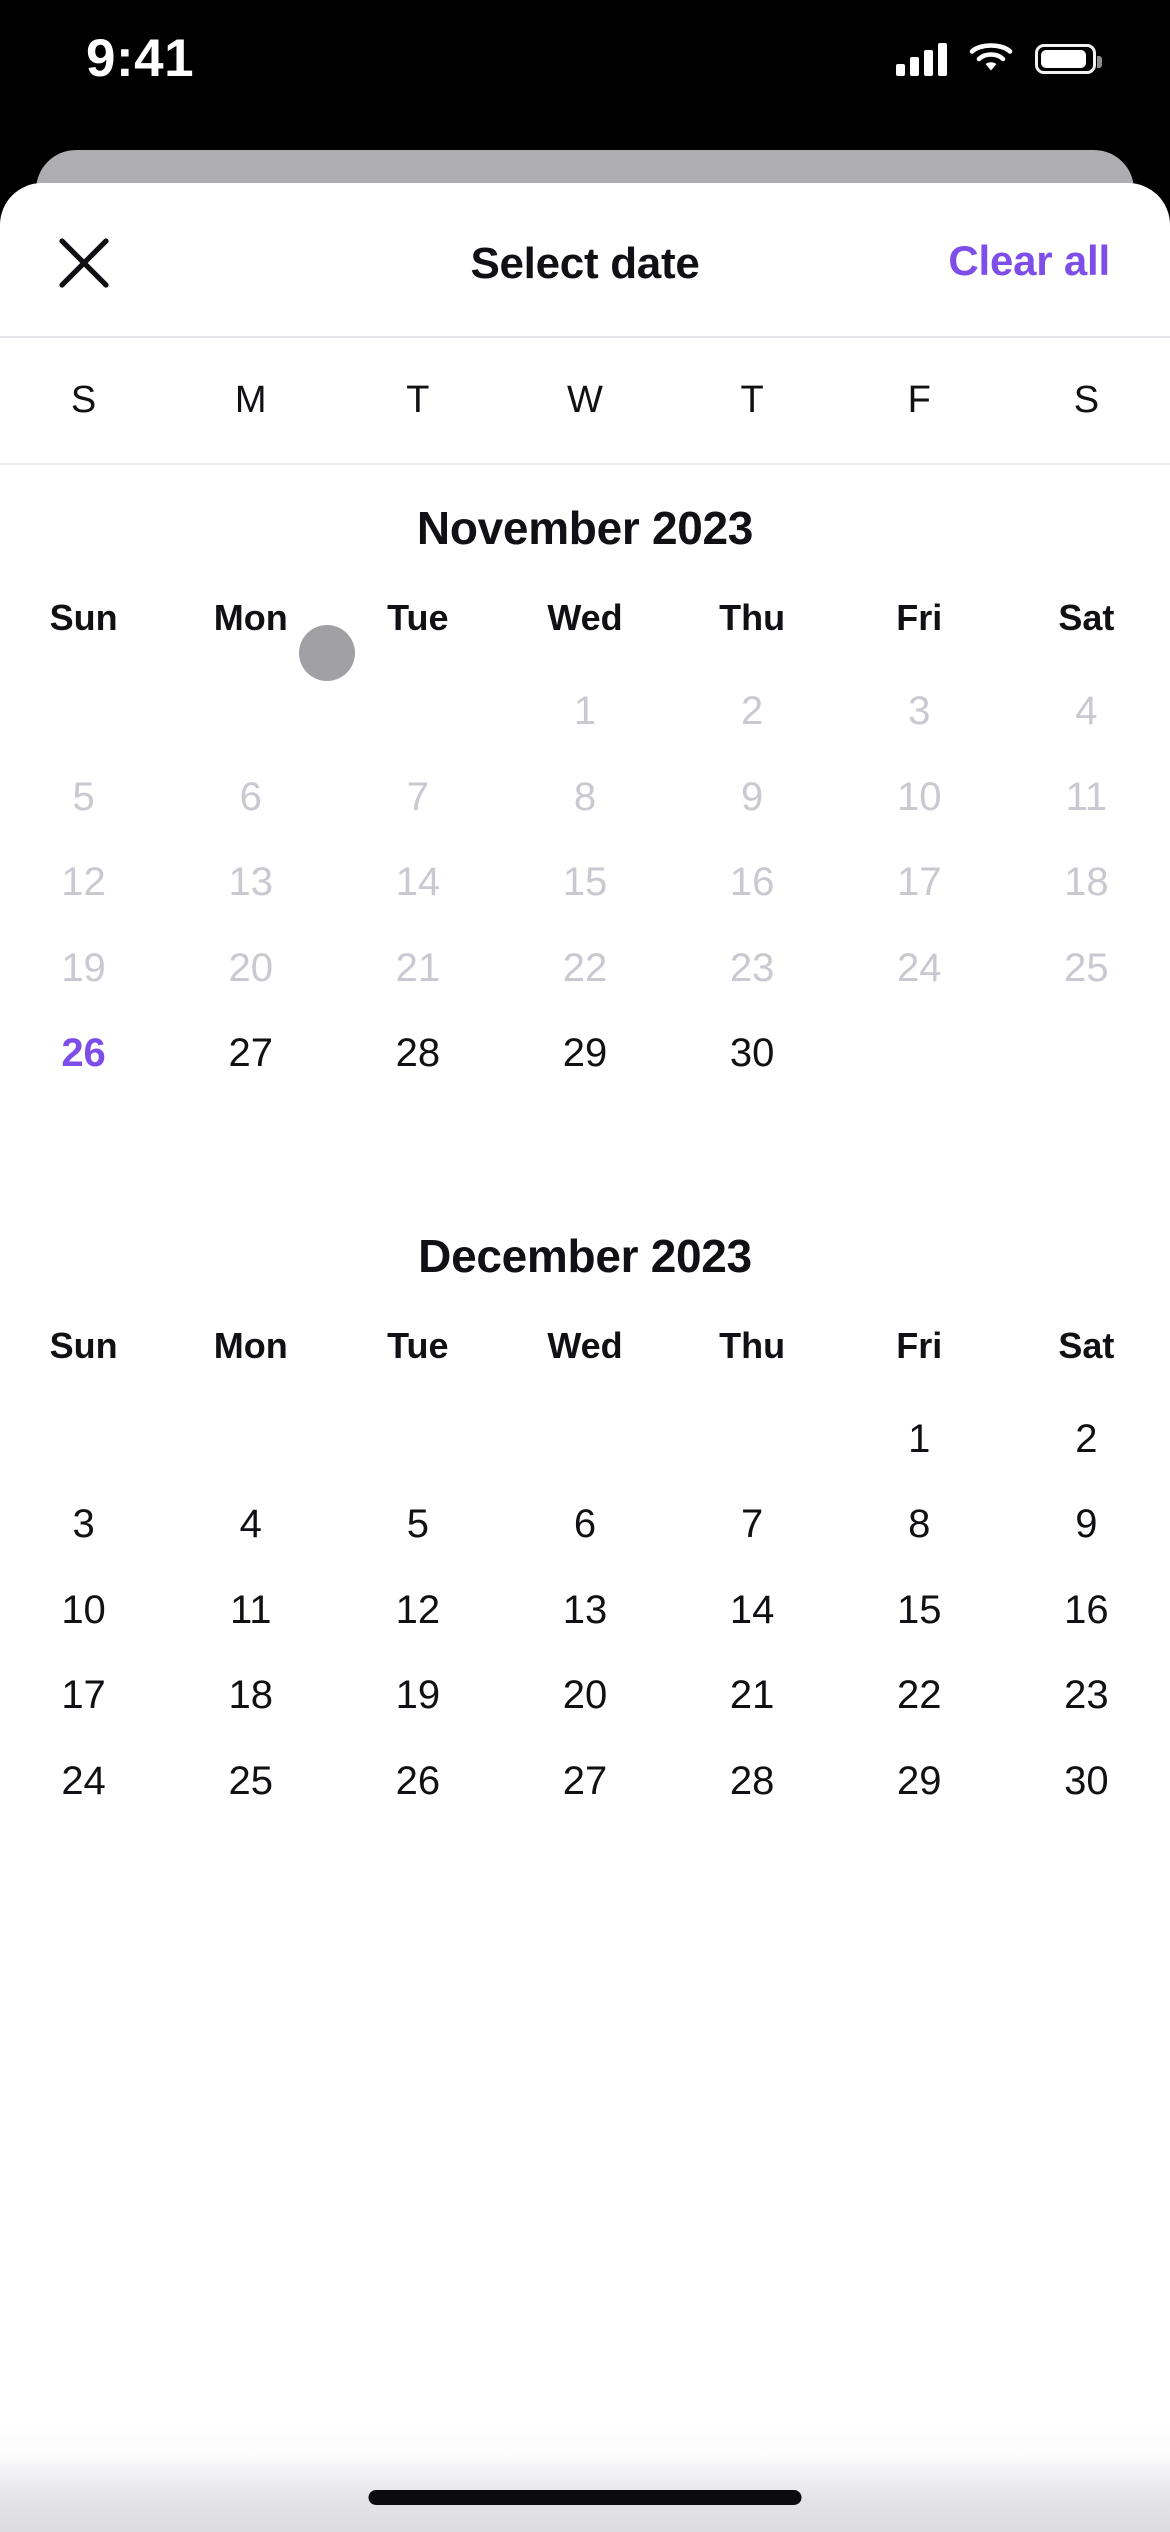 Image resolution: width=1170 pixels, height=2532 pixels. I want to click on day-cell-disabled: 8, so click(585, 796).